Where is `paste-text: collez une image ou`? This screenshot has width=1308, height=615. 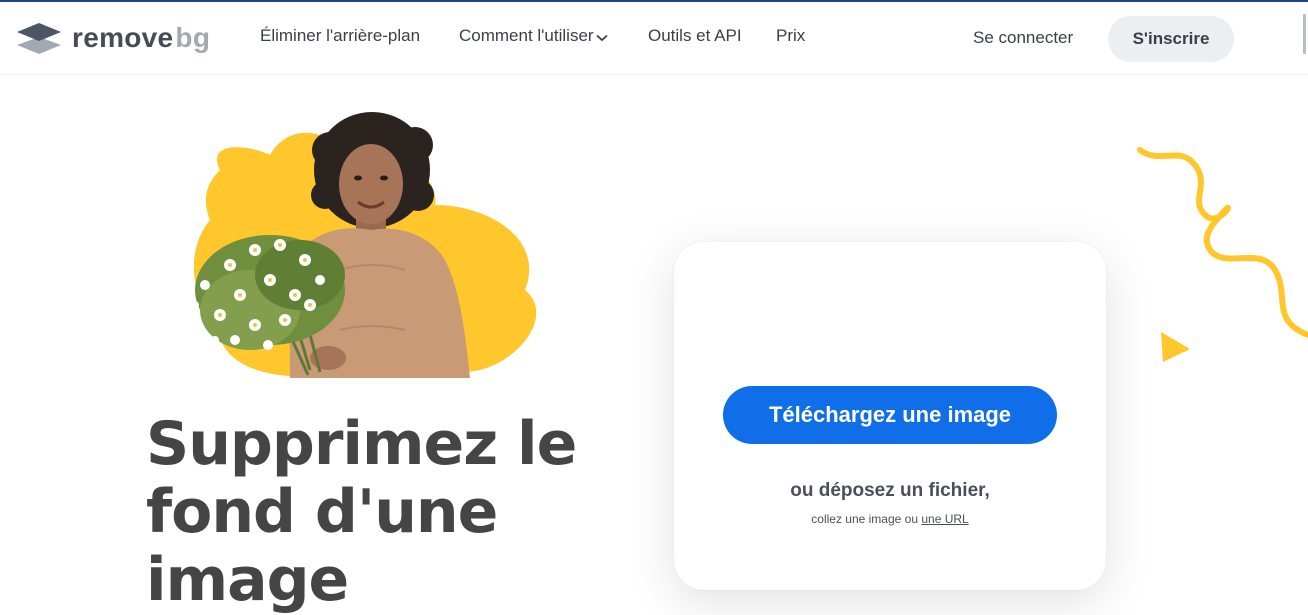 paste-text: collez une image ou is located at coordinates (864, 519).